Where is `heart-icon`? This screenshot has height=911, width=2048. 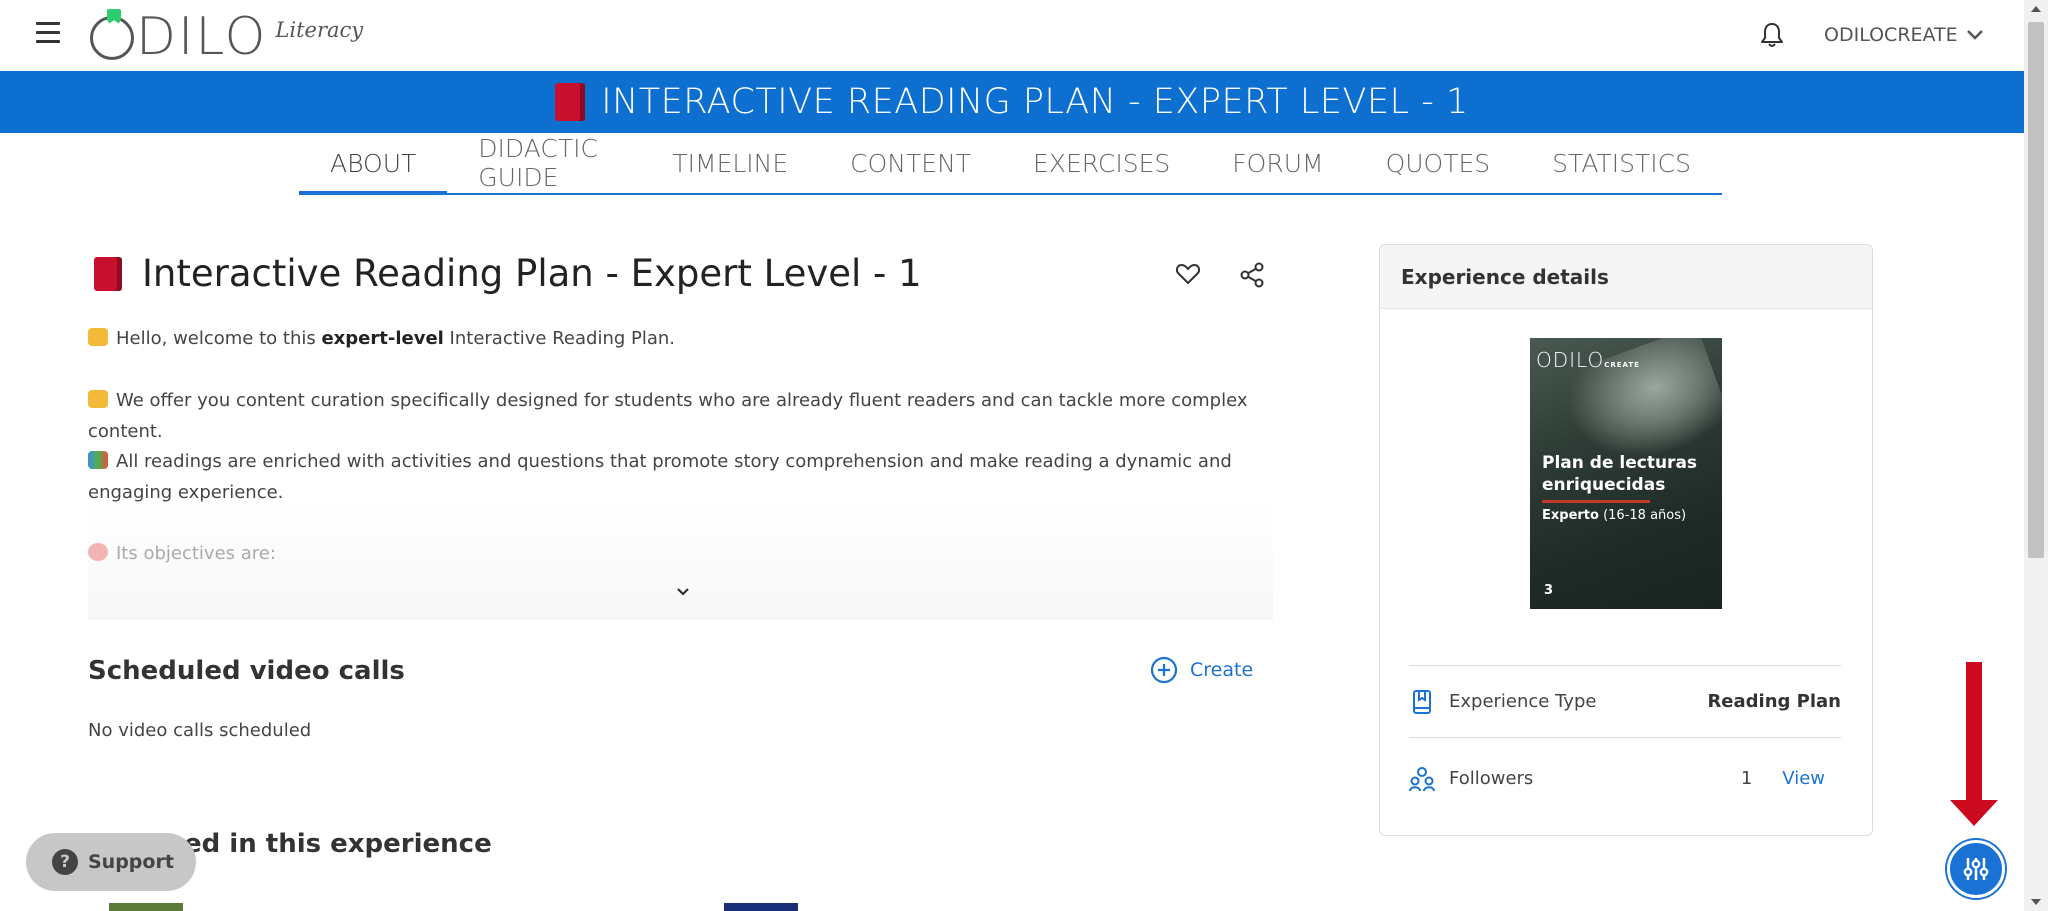 heart-icon is located at coordinates (1188, 274).